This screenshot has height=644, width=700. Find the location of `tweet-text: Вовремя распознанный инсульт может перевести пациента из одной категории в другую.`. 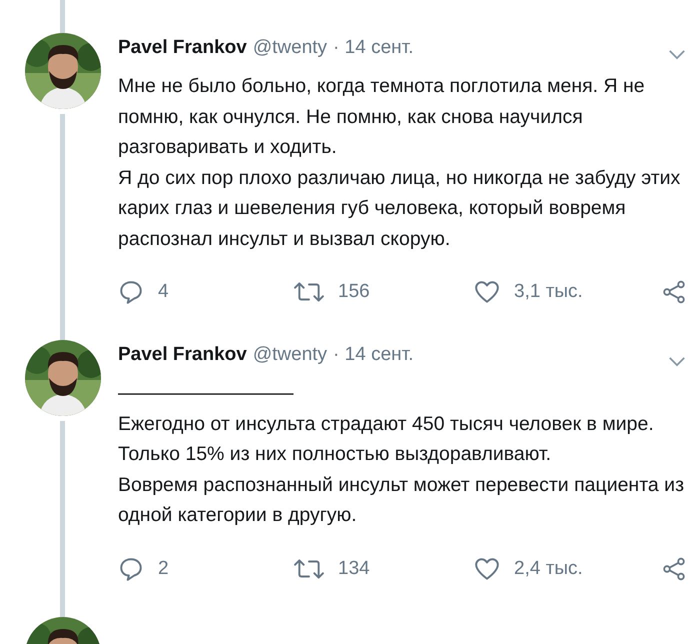

tweet-text: Вовремя распознанный инсульт может перевести пациента из одной категории в другую. is located at coordinates (402, 500).